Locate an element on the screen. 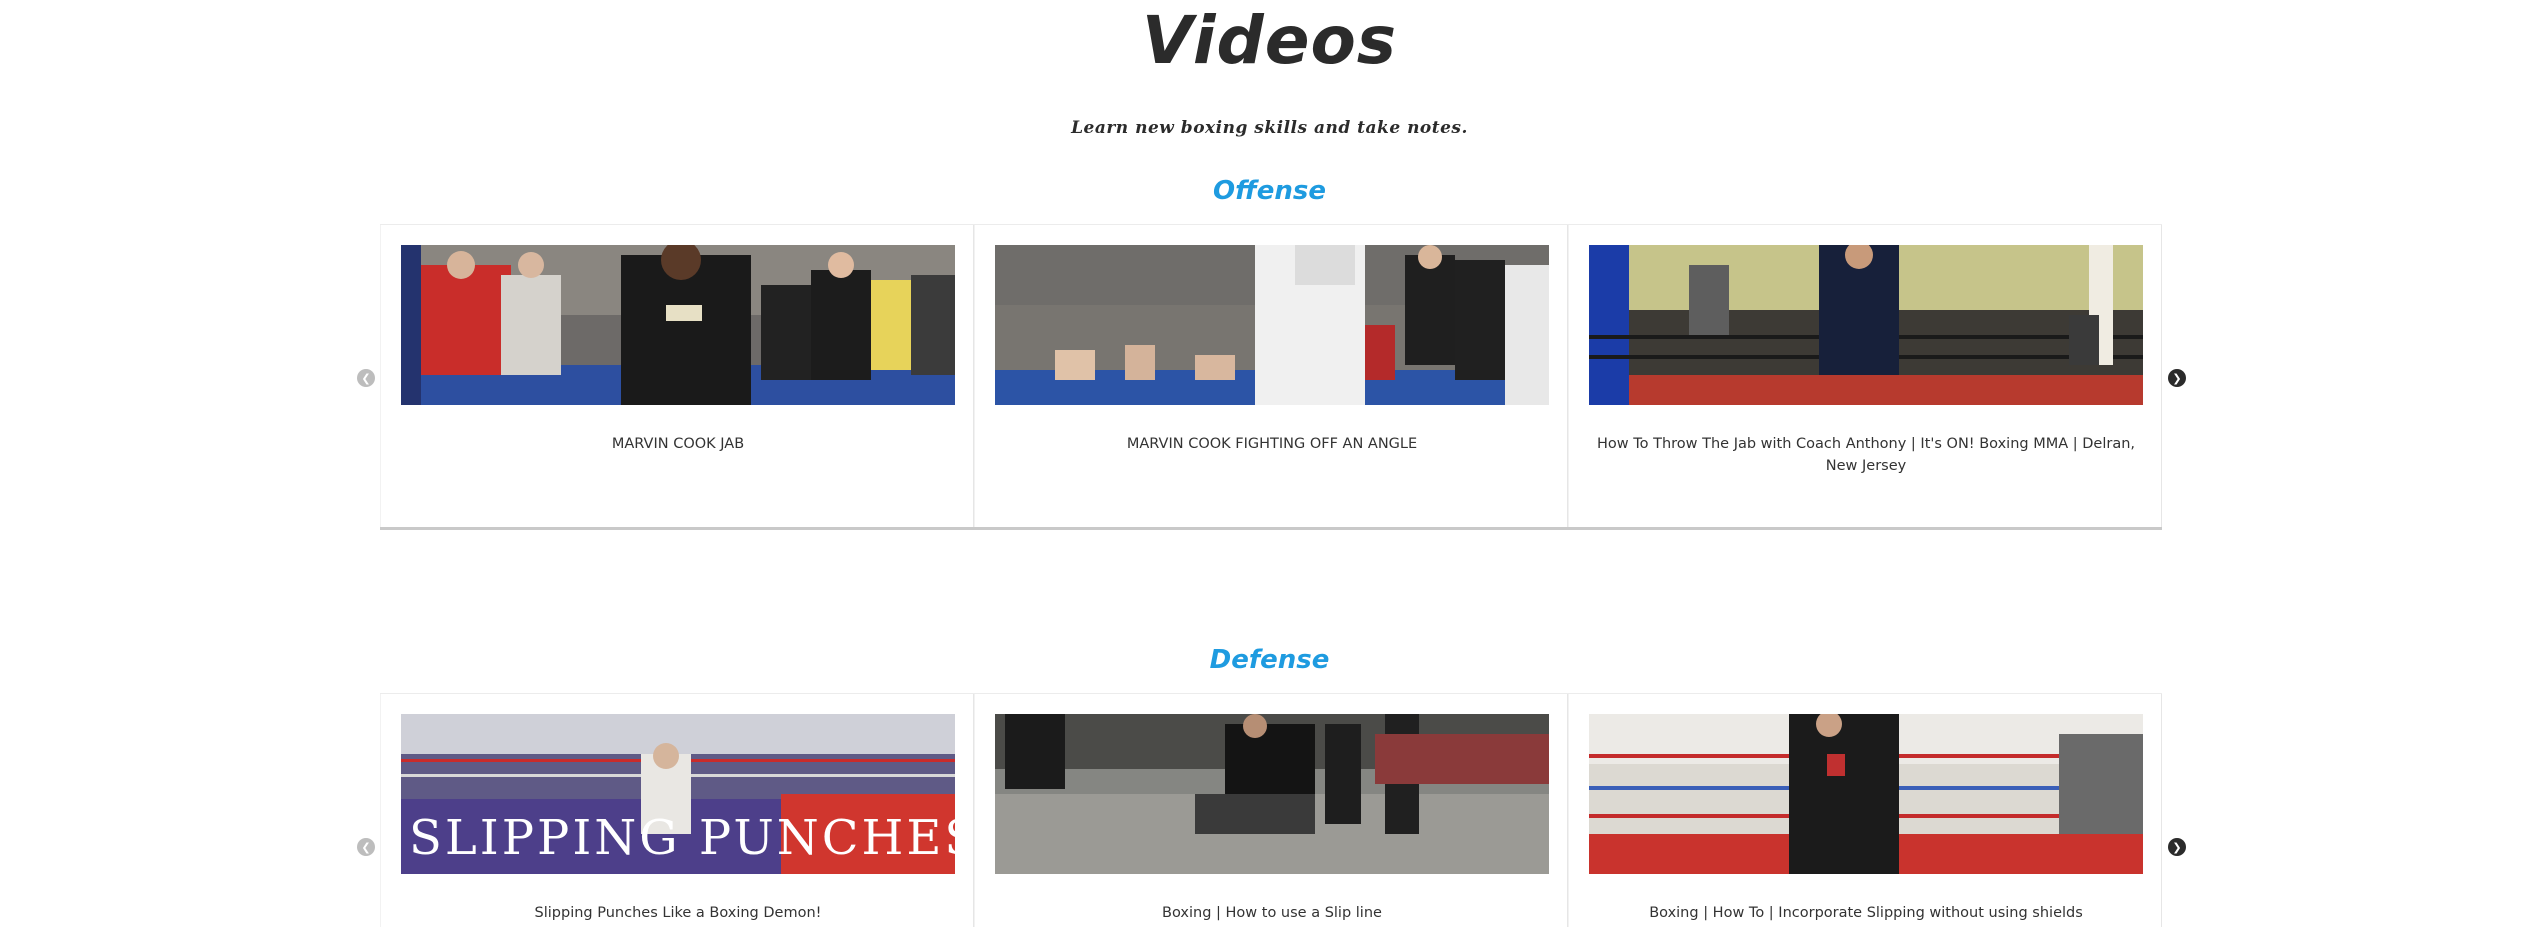  section-title-offense: Offense is located at coordinates (1269, 191).